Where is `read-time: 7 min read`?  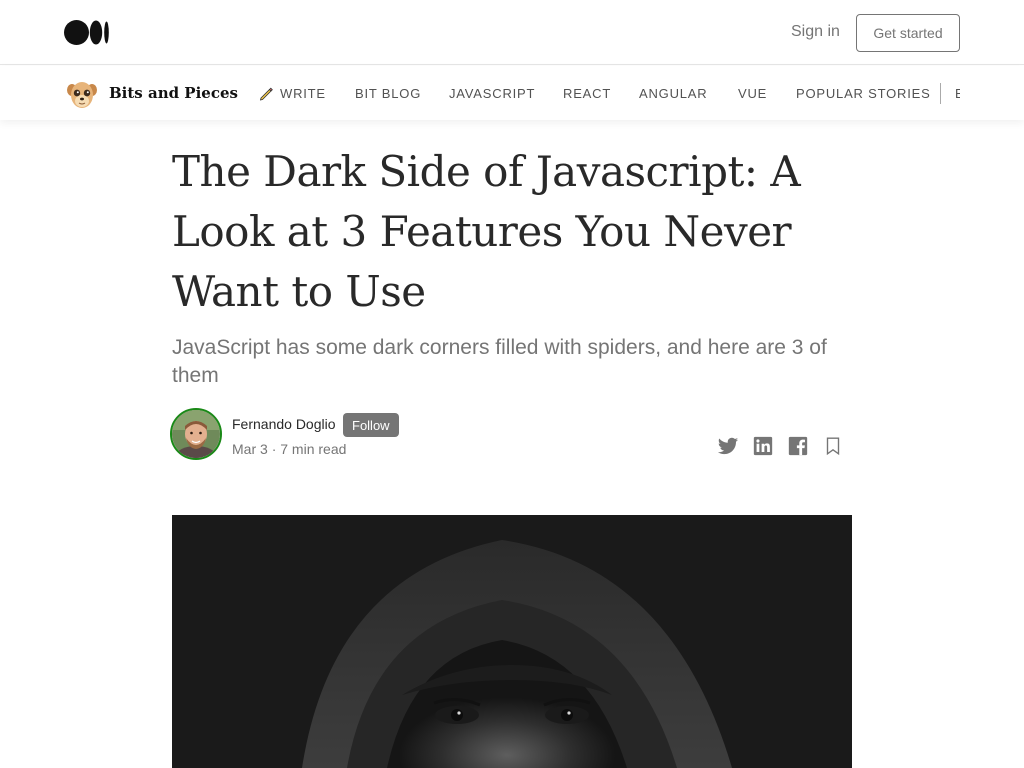
read-time: 7 min read is located at coordinates (313, 449).